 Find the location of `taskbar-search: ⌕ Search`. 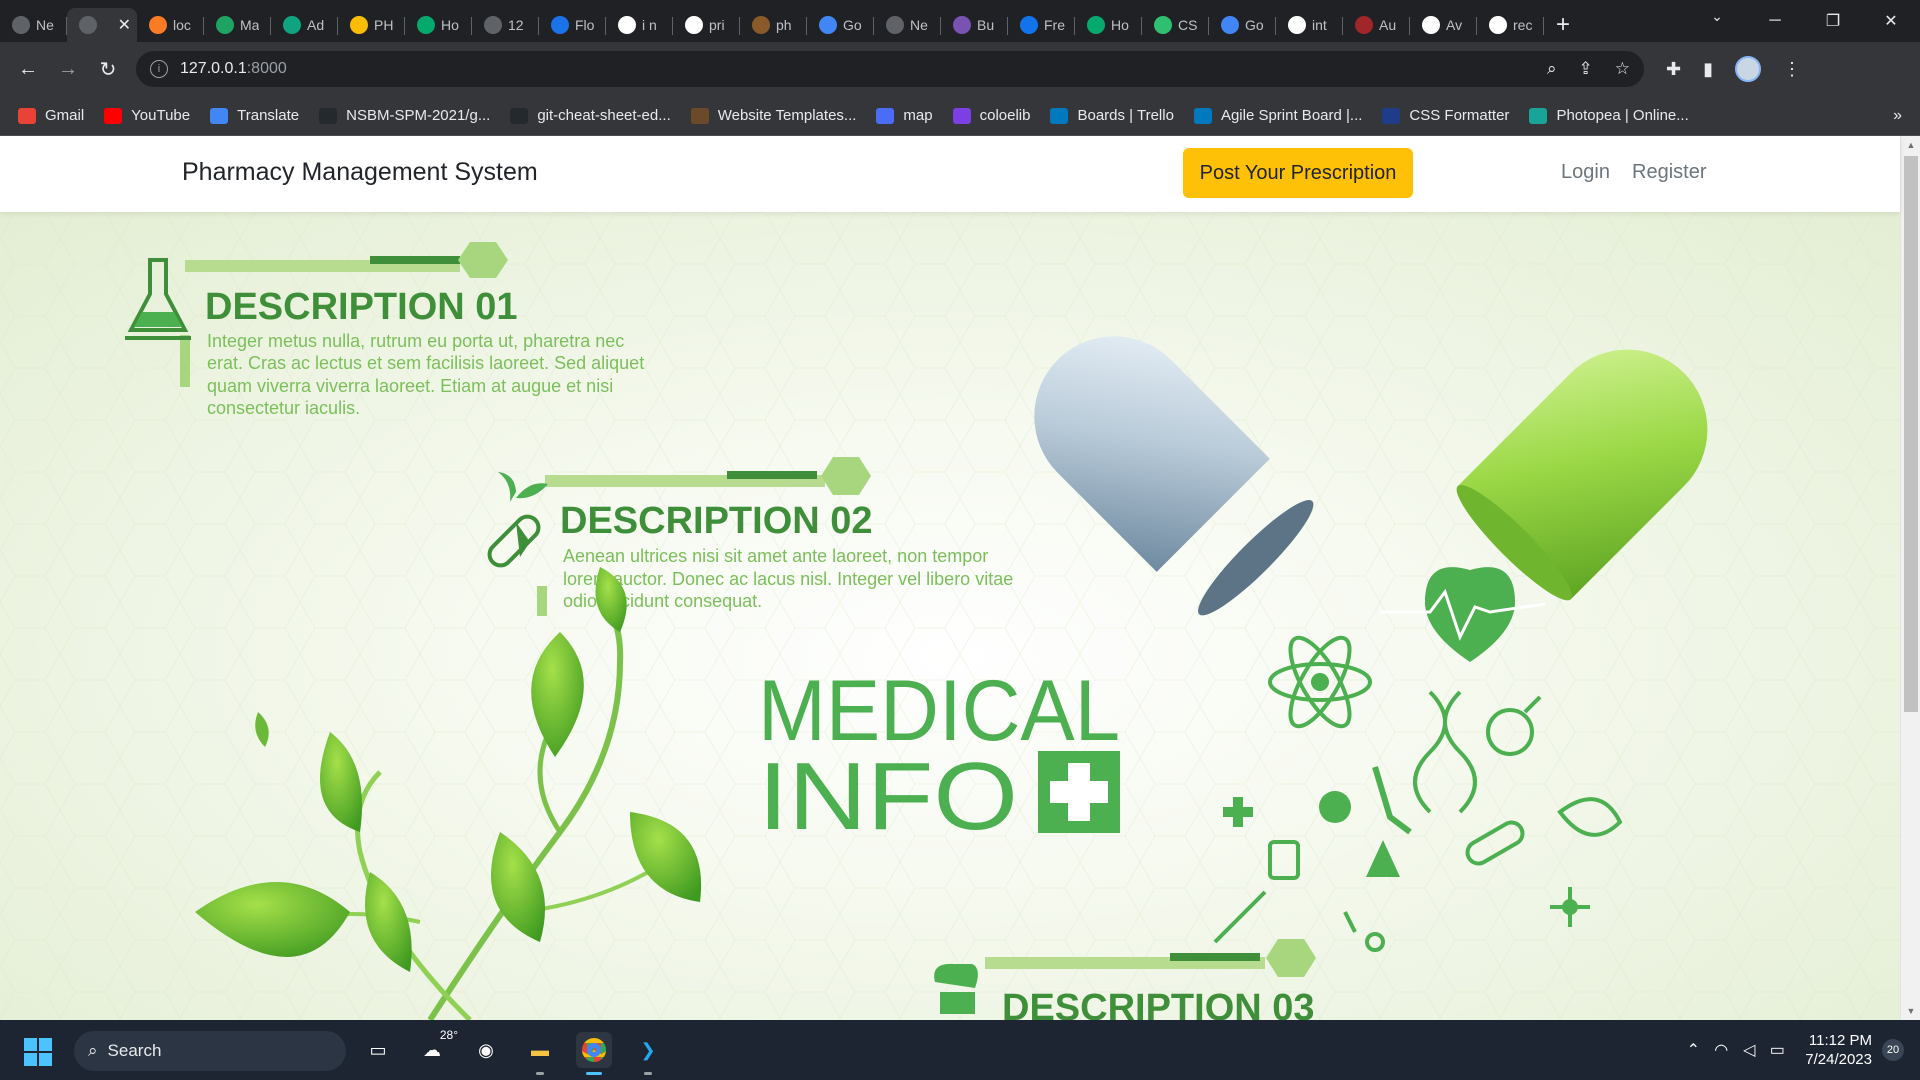

taskbar-search: ⌕ Search is located at coordinates (210, 1051).